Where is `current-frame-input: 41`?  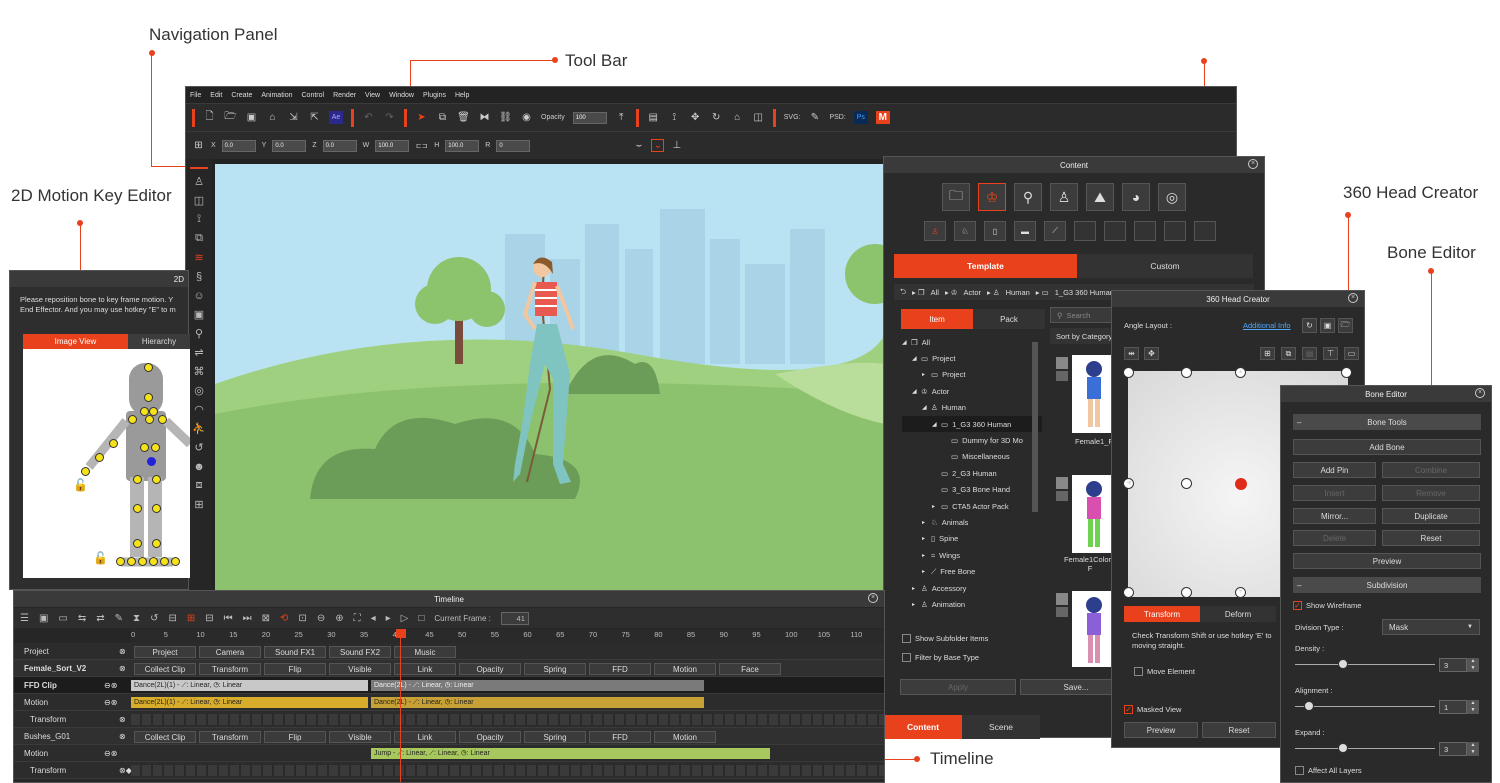 current-frame-input: 41 is located at coordinates (514, 618).